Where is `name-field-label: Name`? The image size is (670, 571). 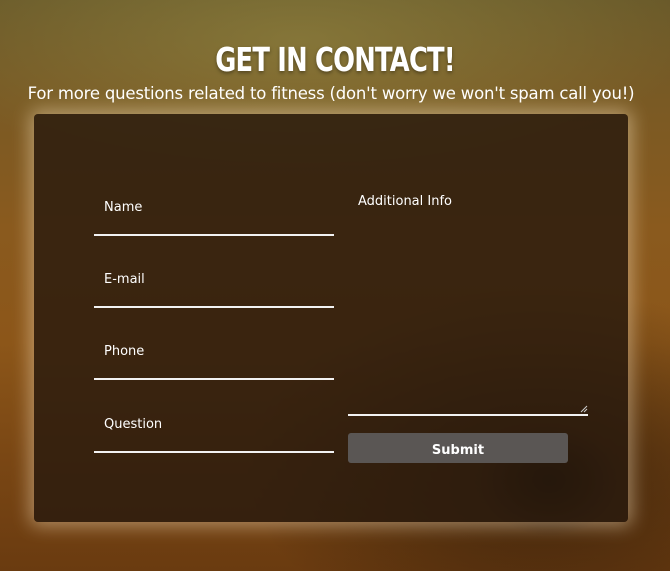 name-field-label: Name is located at coordinates (123, 207).